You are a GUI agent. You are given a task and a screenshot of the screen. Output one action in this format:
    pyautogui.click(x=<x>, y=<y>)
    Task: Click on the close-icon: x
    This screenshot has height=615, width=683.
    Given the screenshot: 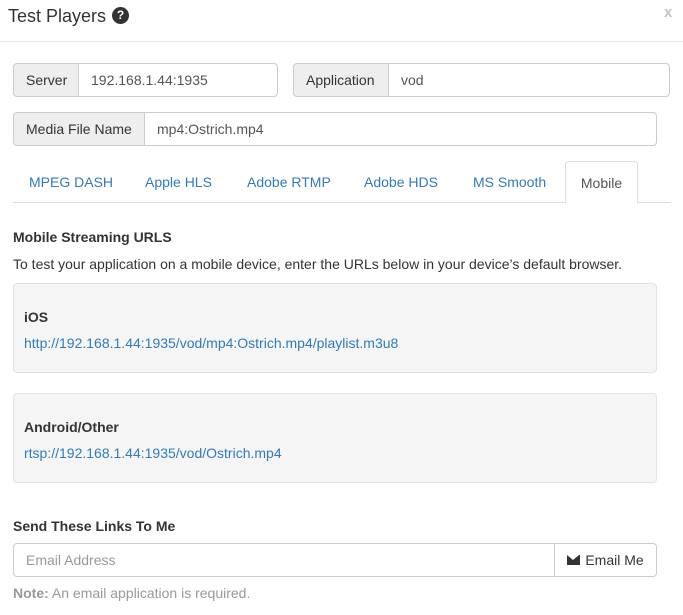 What is the action you would take?
    pyautogui.click(x=668, y=13)
    